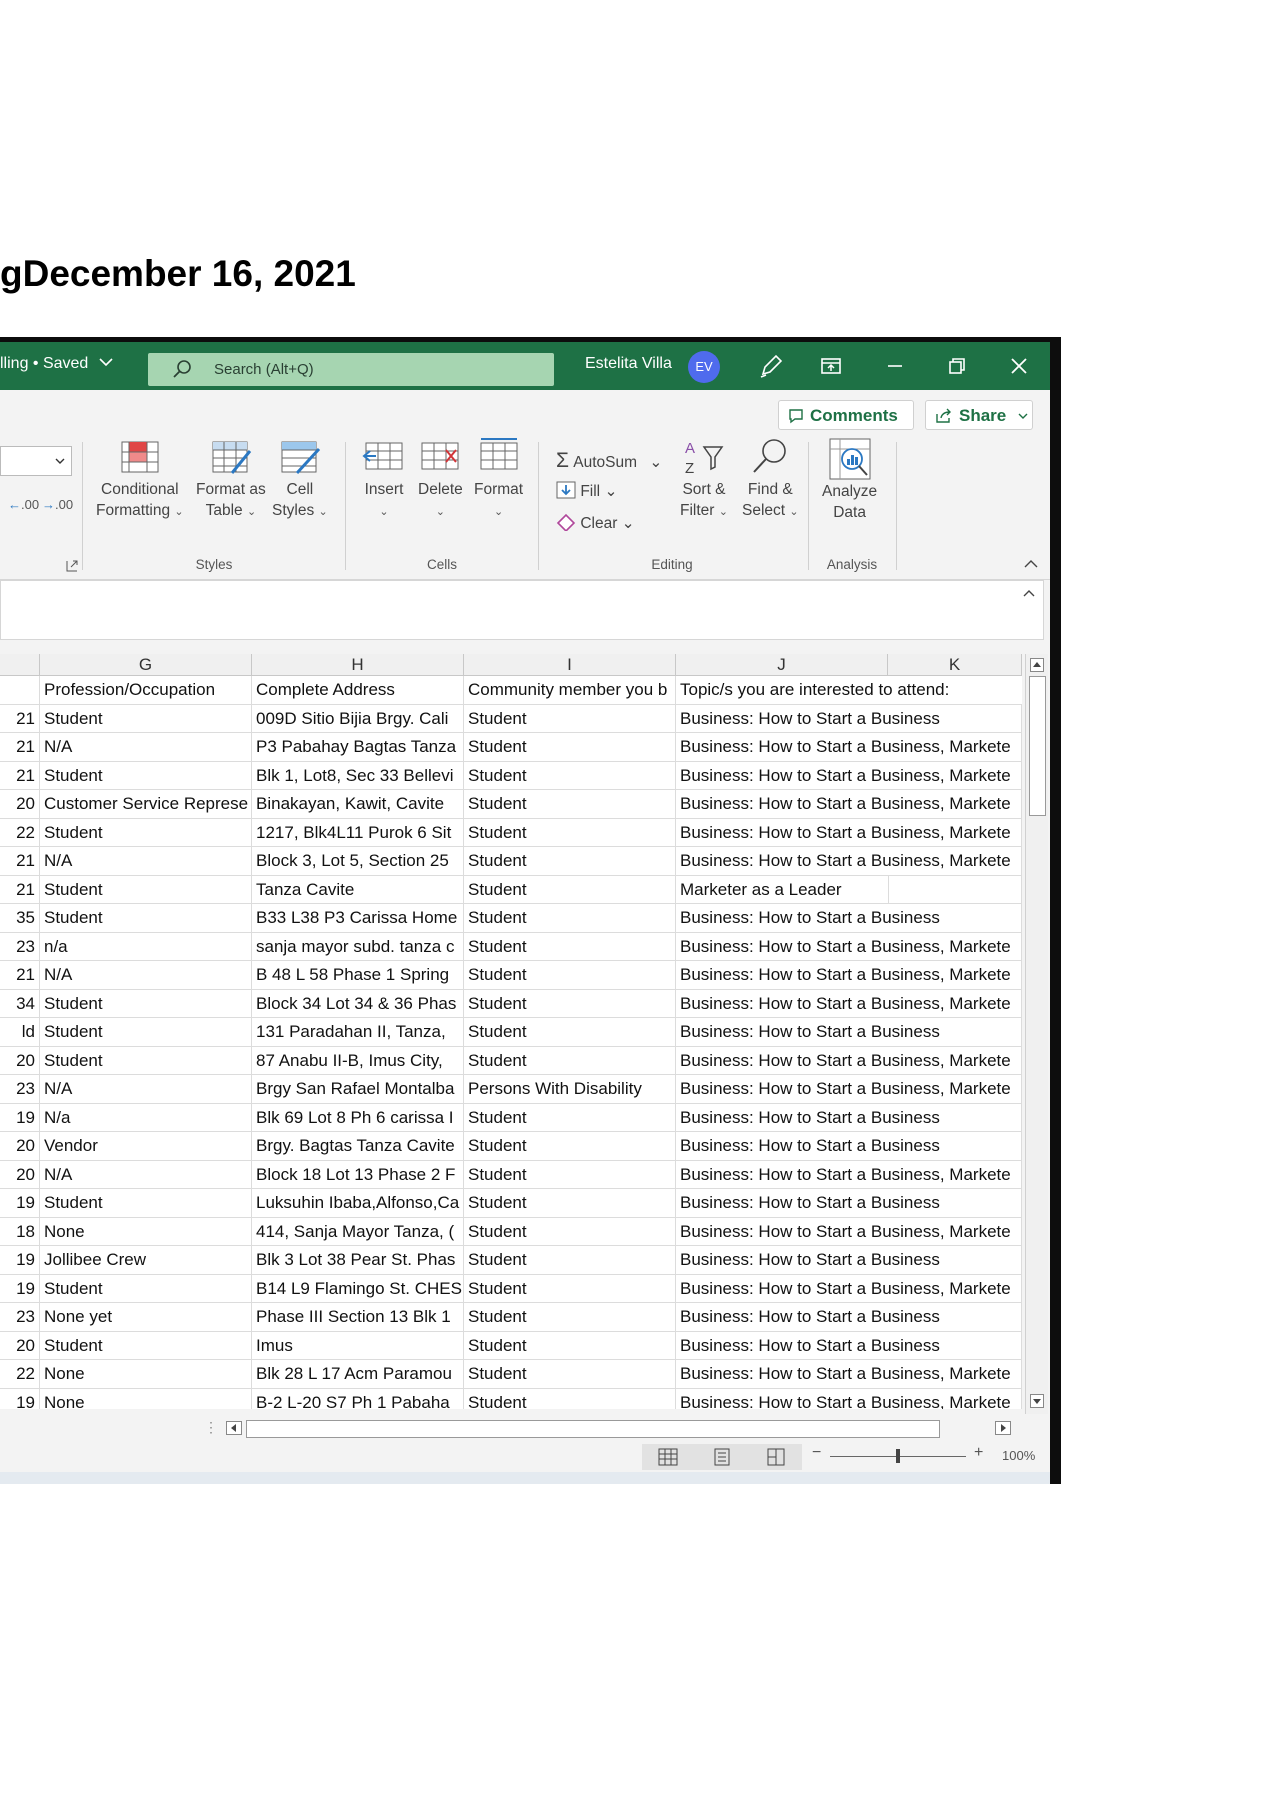 The image size is (1273, 1800). I want to click on scroll-left-icon, so click(234, 1428).